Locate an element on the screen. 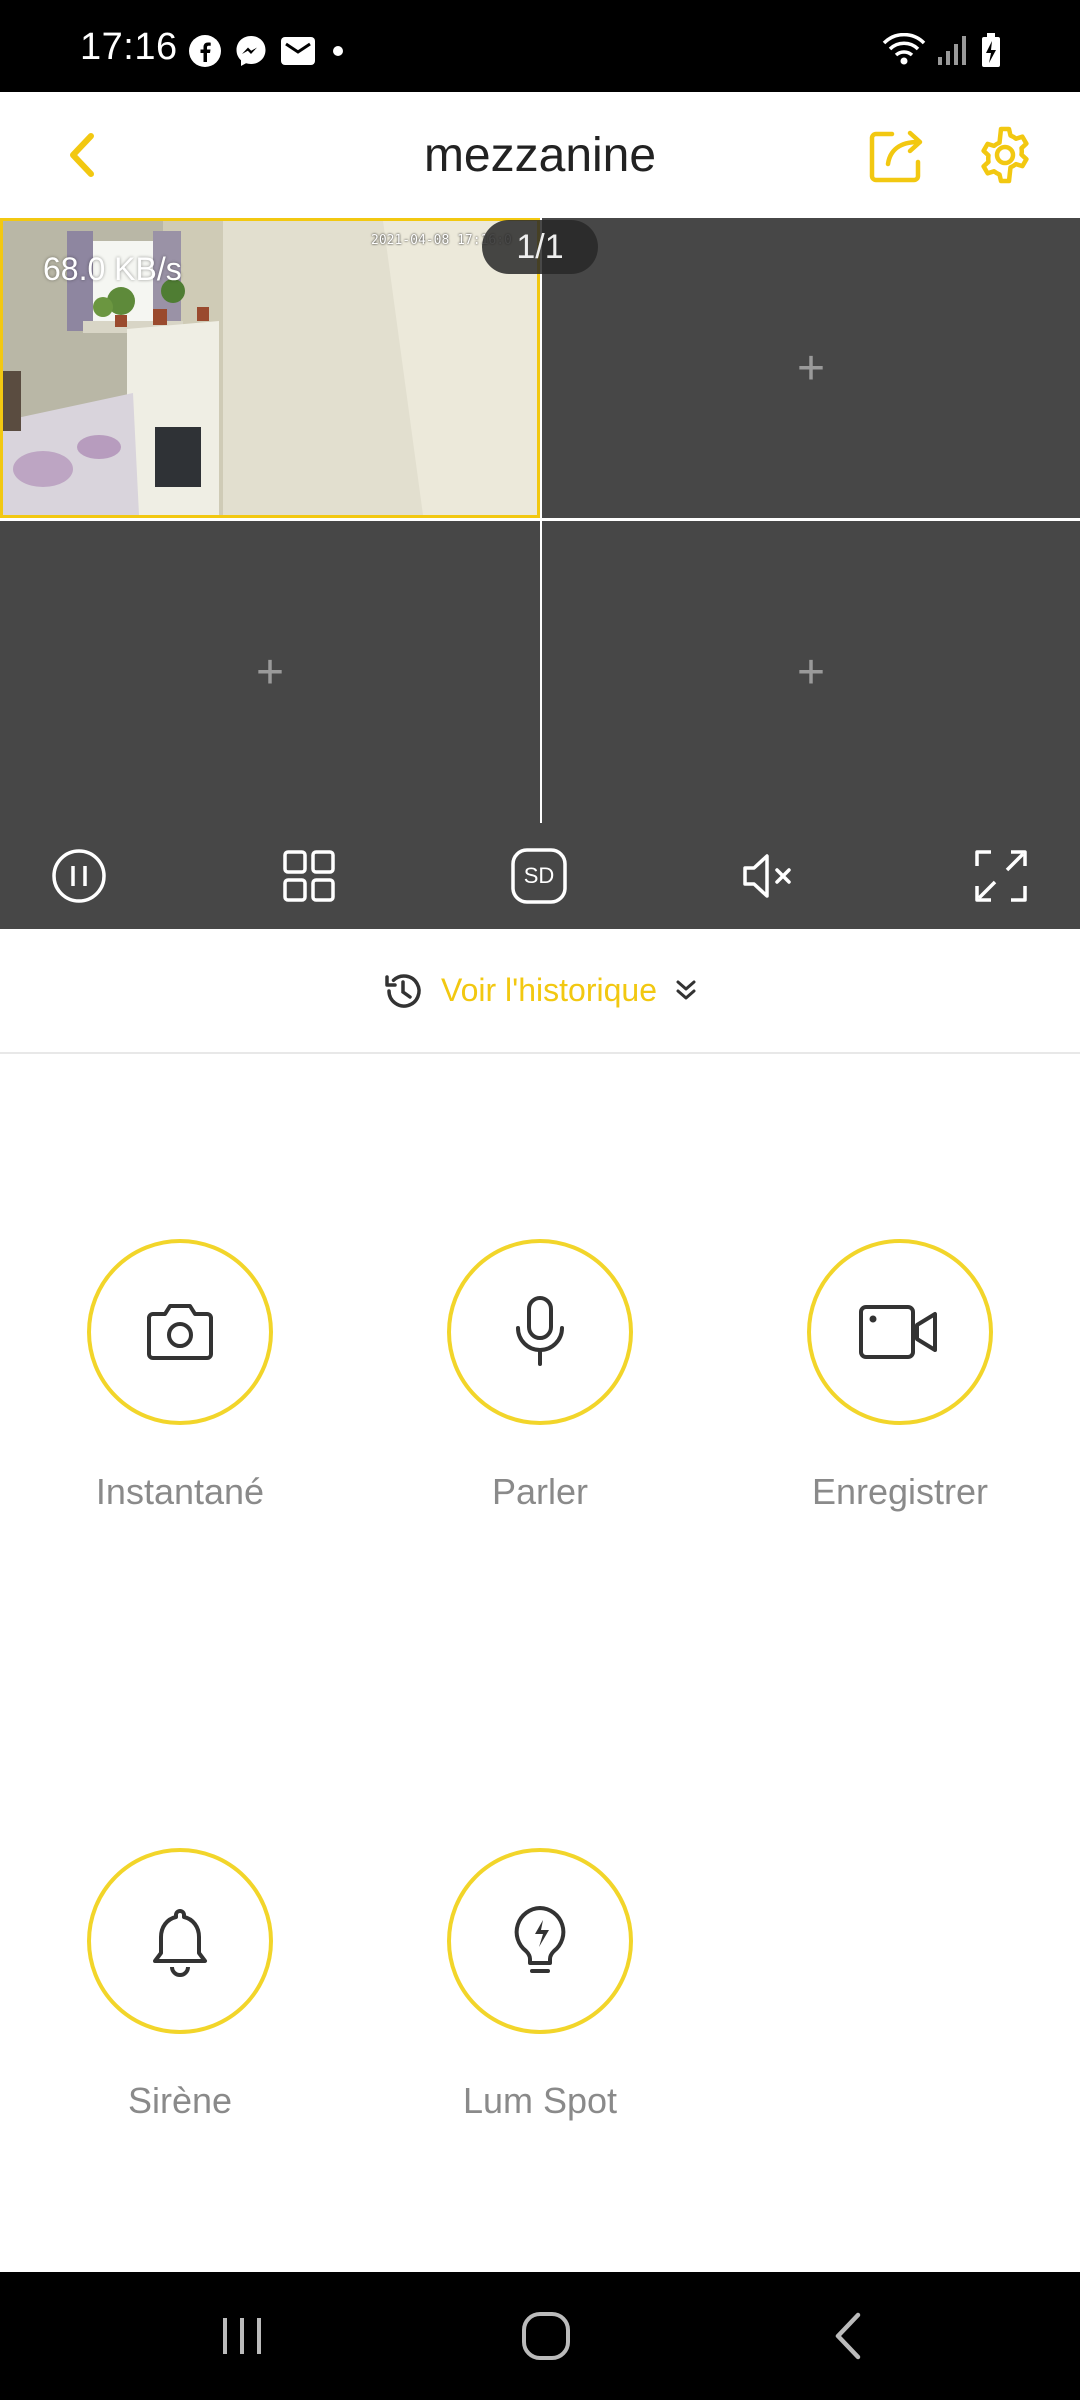 This screenshot has height=2400, width=1080. share-button is located at coordinates (897, 155).